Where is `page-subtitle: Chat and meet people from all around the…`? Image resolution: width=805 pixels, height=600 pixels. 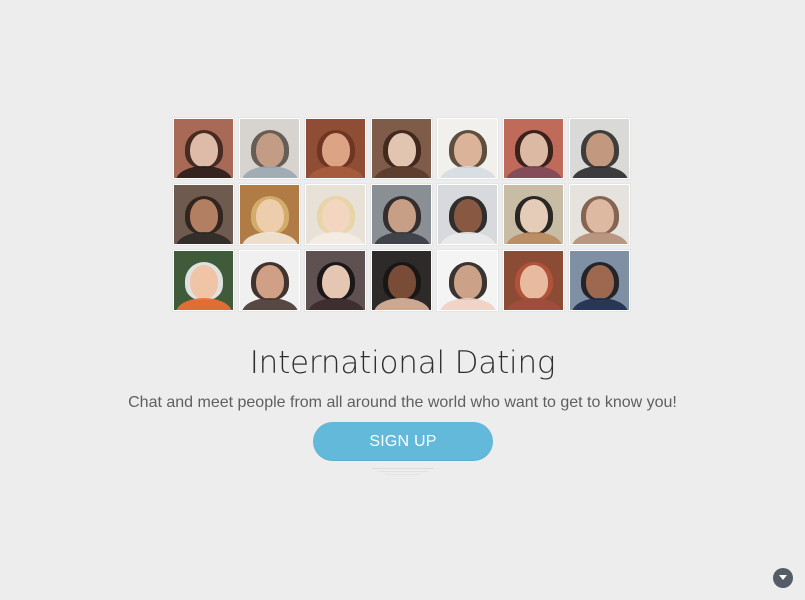 page-subtitle: Chat and meet people from all around the… is located at coordinates (402, 402).